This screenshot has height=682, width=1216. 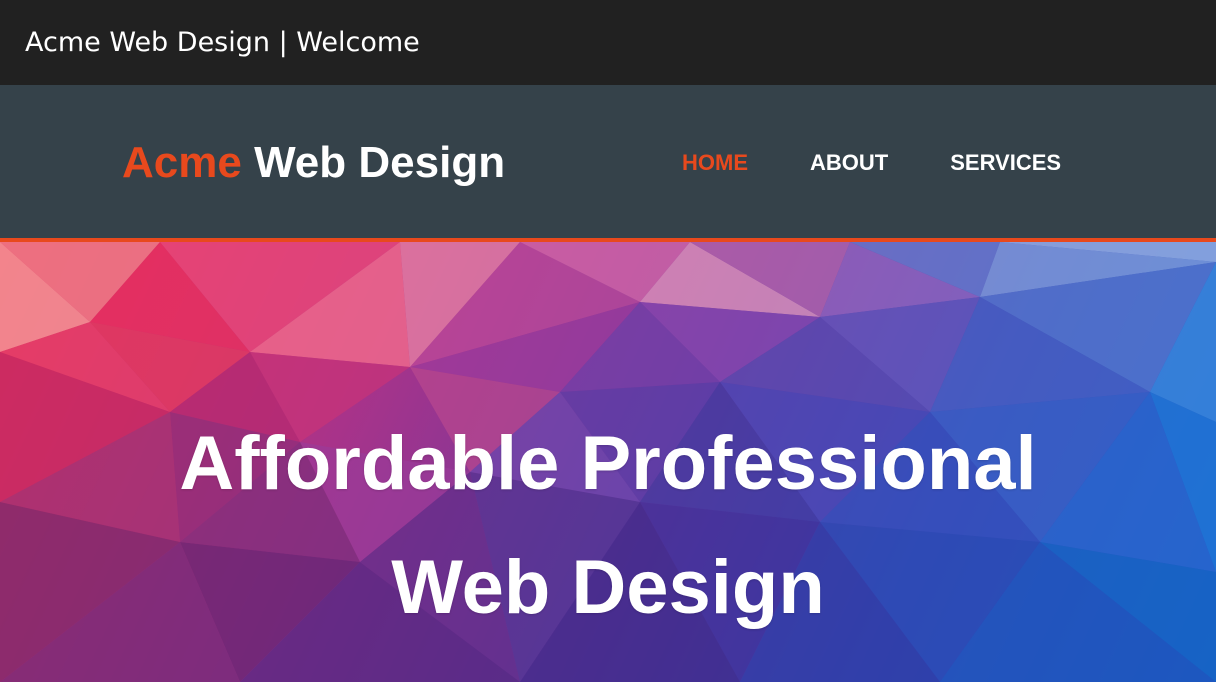 What do you see at coordinates (849, 163) in the screenshot?
I see `nav-about-link: ABOUT` at bounding box center [849, 163].